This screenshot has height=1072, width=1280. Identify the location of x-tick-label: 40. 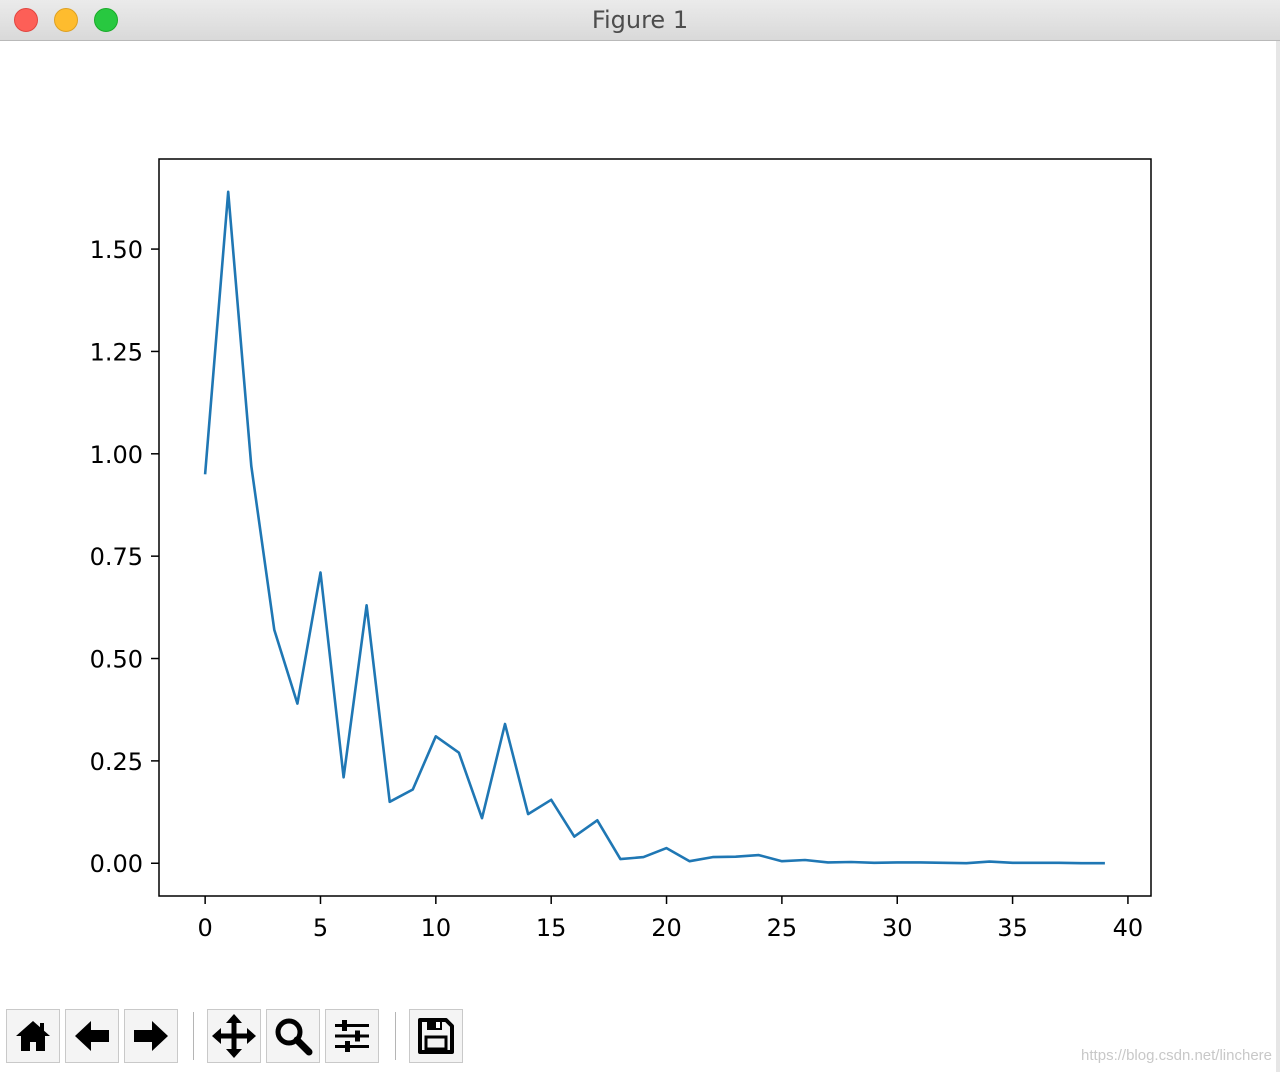
(1128, 928).